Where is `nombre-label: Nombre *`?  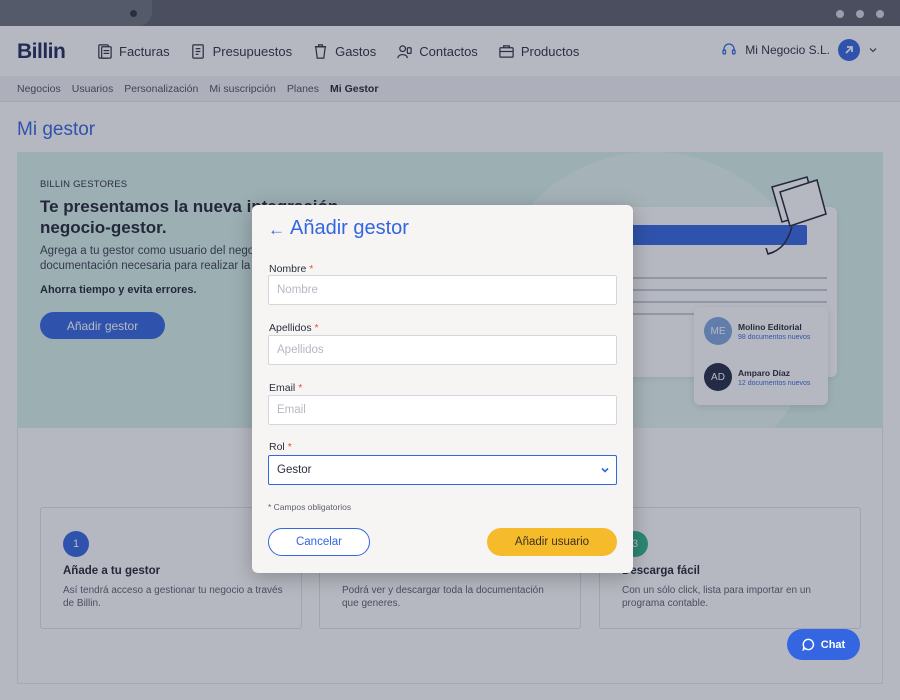
nombre-label: Nombre * is located at coordinates (291, 269).